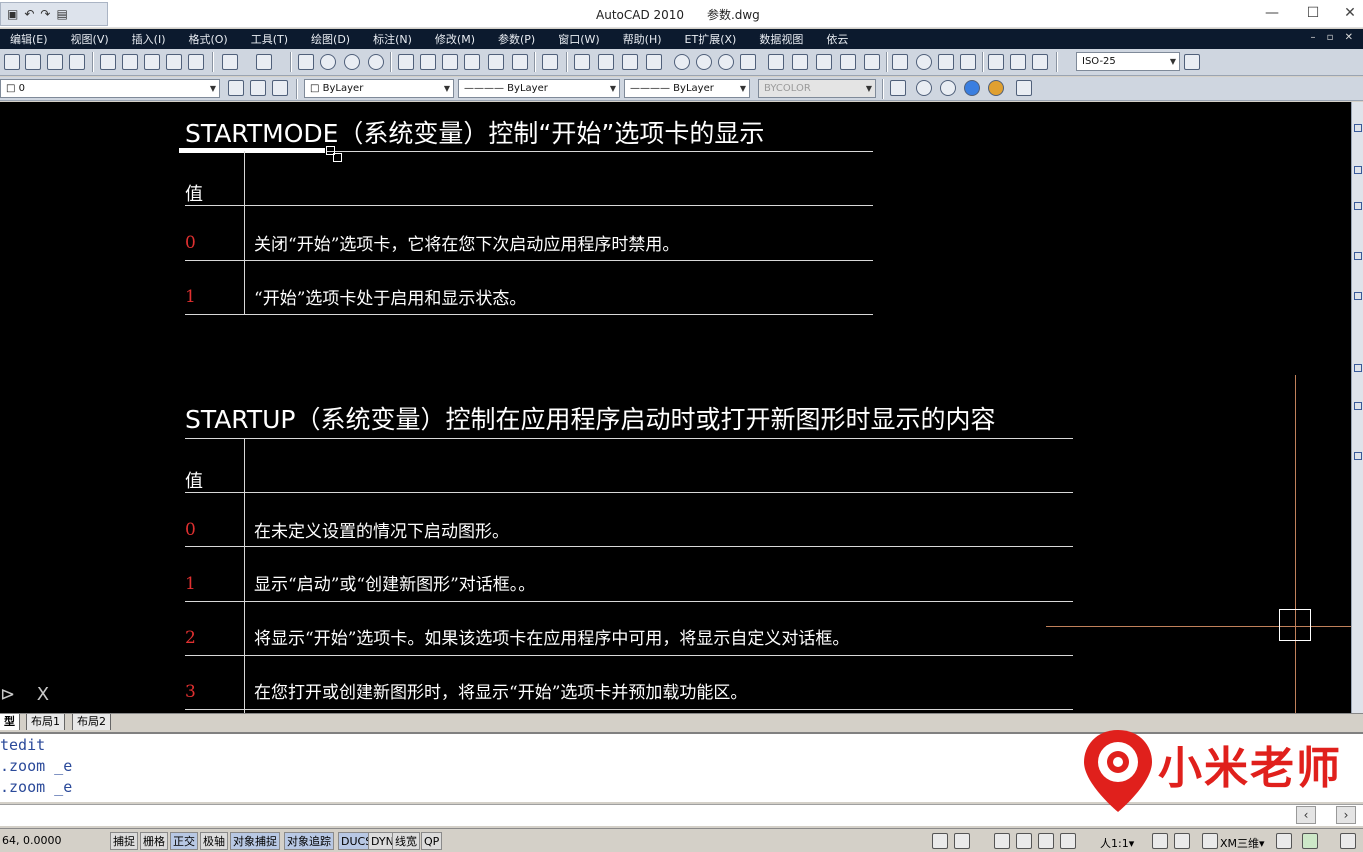 This screenshot has height=852, width=1363. Describe the element at coordinates (630, 62) in the screenshot. I see `arc-length-icon` at that location.